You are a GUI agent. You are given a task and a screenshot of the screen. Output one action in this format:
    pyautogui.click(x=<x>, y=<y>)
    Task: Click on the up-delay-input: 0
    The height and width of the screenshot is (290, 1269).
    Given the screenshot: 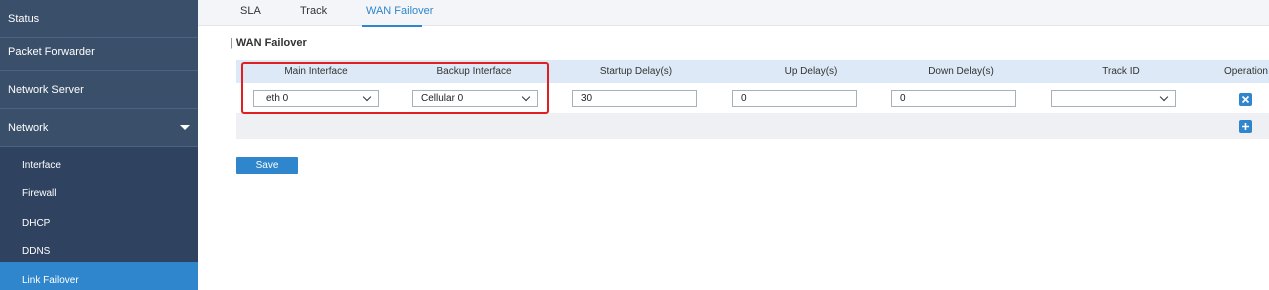 What is the action you would take?
    pyautogui.click(x=794, y=98)
    